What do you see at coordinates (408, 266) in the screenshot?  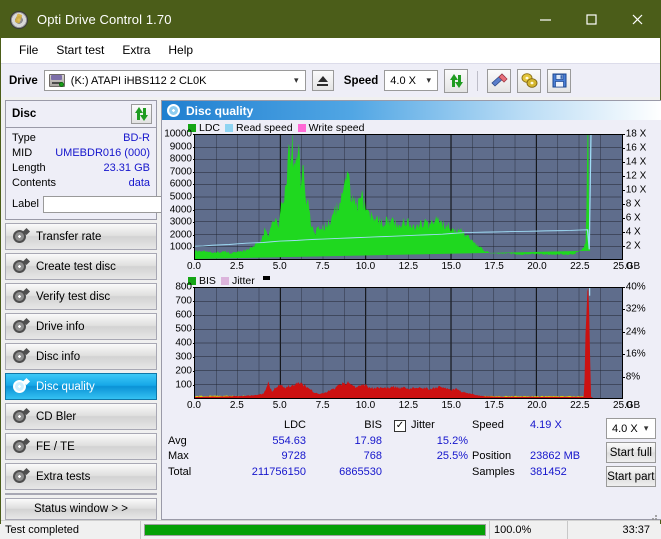 I see `axis-tick-label: 12.5` at bounding box center [408, 266].